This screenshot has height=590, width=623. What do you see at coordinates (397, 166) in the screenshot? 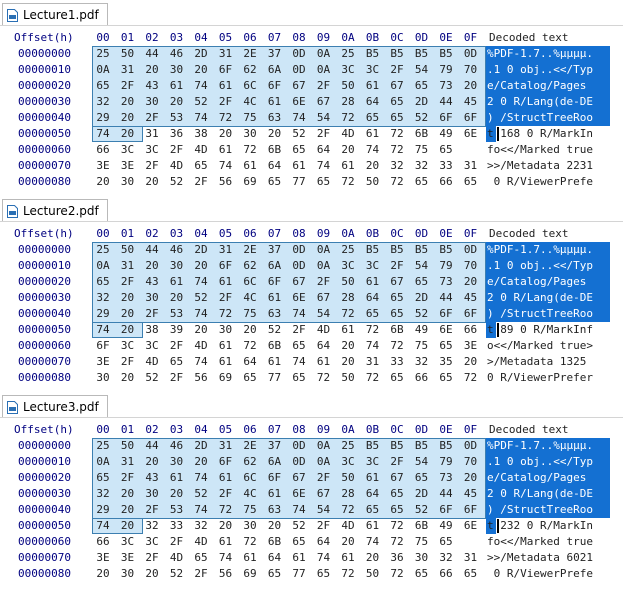
I see `hex-byte: 32` at bounding box center [397, 166].